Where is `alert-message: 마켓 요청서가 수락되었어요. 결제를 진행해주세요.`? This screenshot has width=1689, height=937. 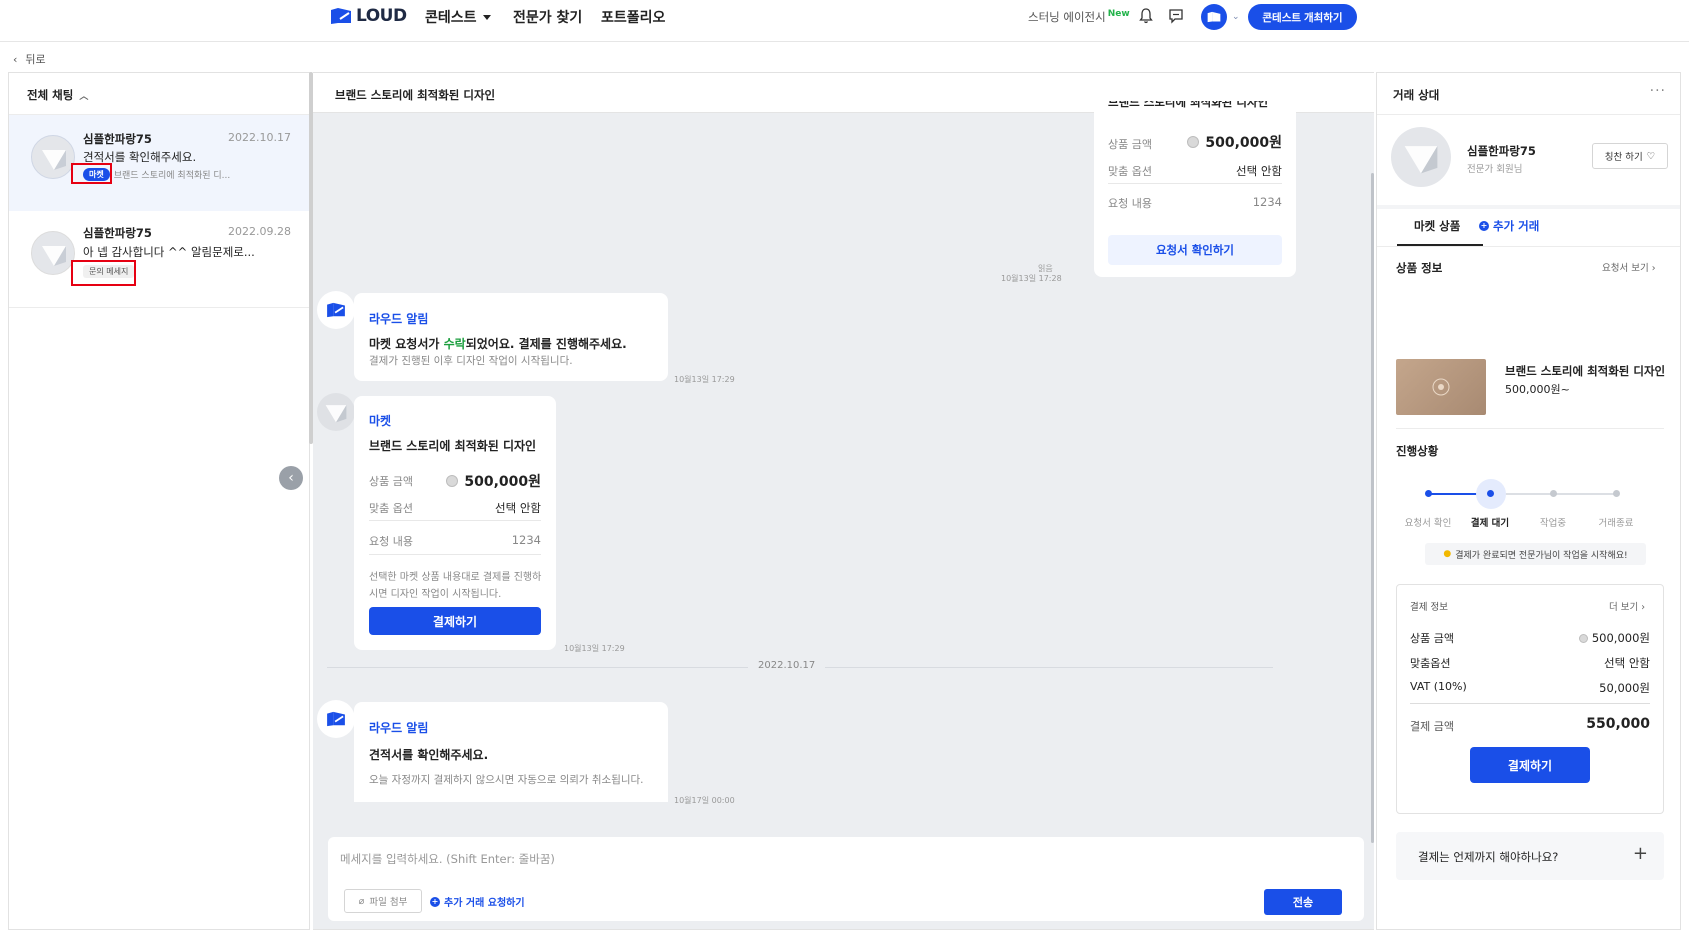
alert-message: 마켓 요청서가 수락되었어요. 결제를 진행해주세요. is located at coordinates (498, 343).